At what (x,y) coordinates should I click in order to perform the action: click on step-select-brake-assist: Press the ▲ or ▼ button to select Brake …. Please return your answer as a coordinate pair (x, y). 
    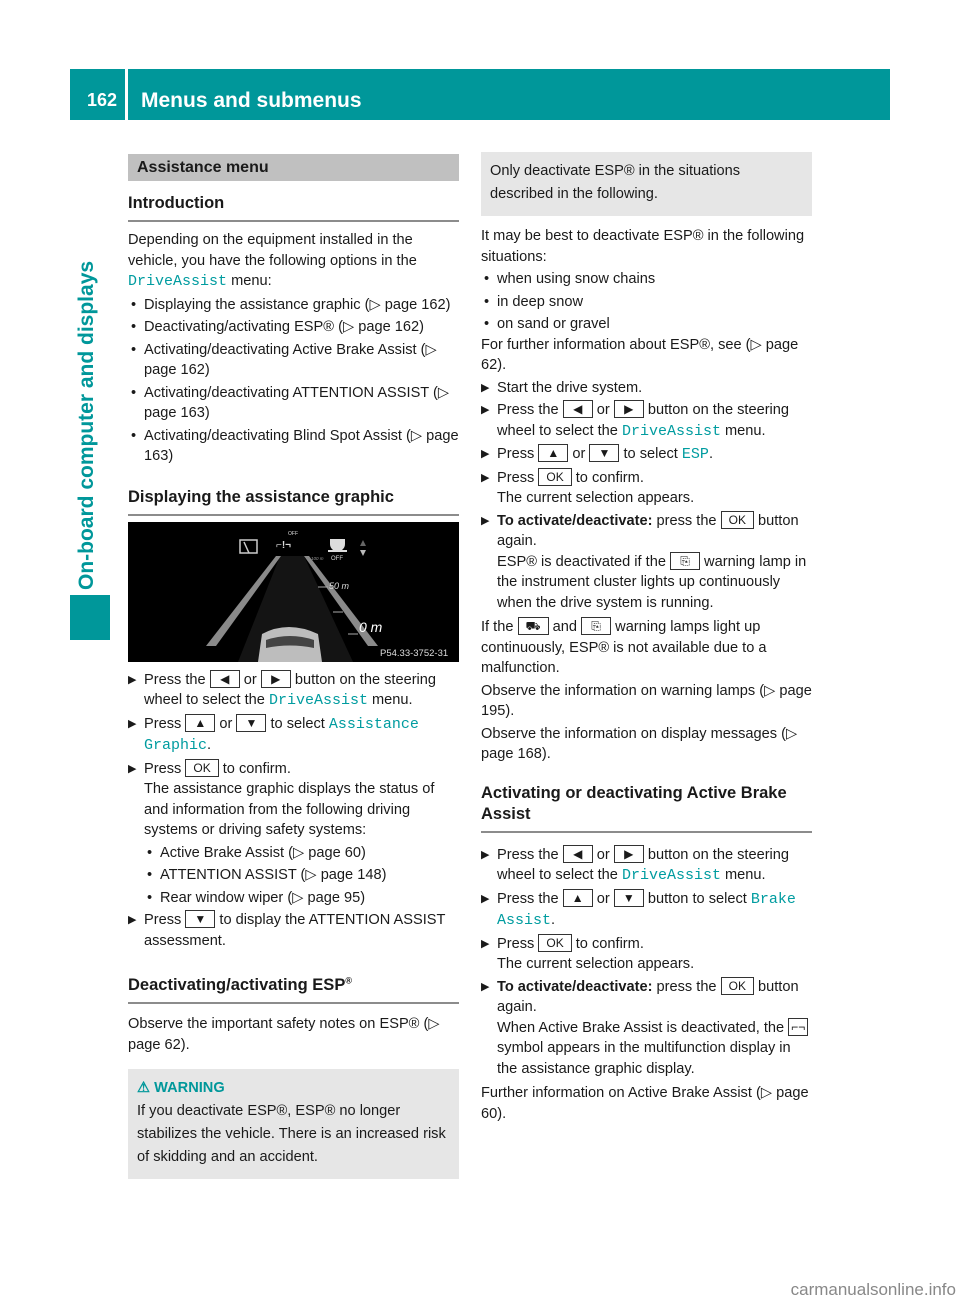
    Looking at the image, I should click on (646, 910).